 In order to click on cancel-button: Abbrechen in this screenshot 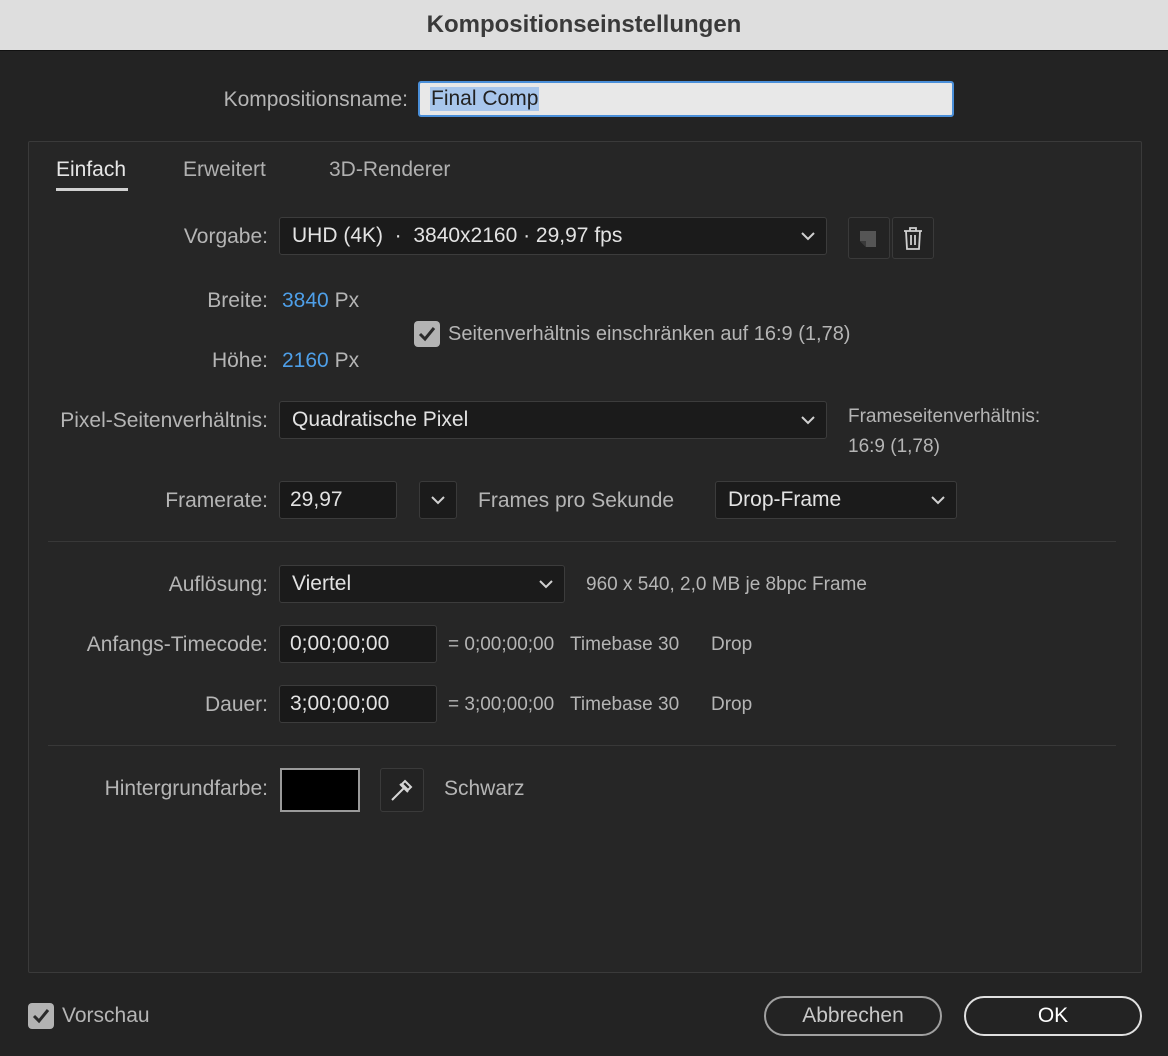, I will do `click(853, 1016)`.